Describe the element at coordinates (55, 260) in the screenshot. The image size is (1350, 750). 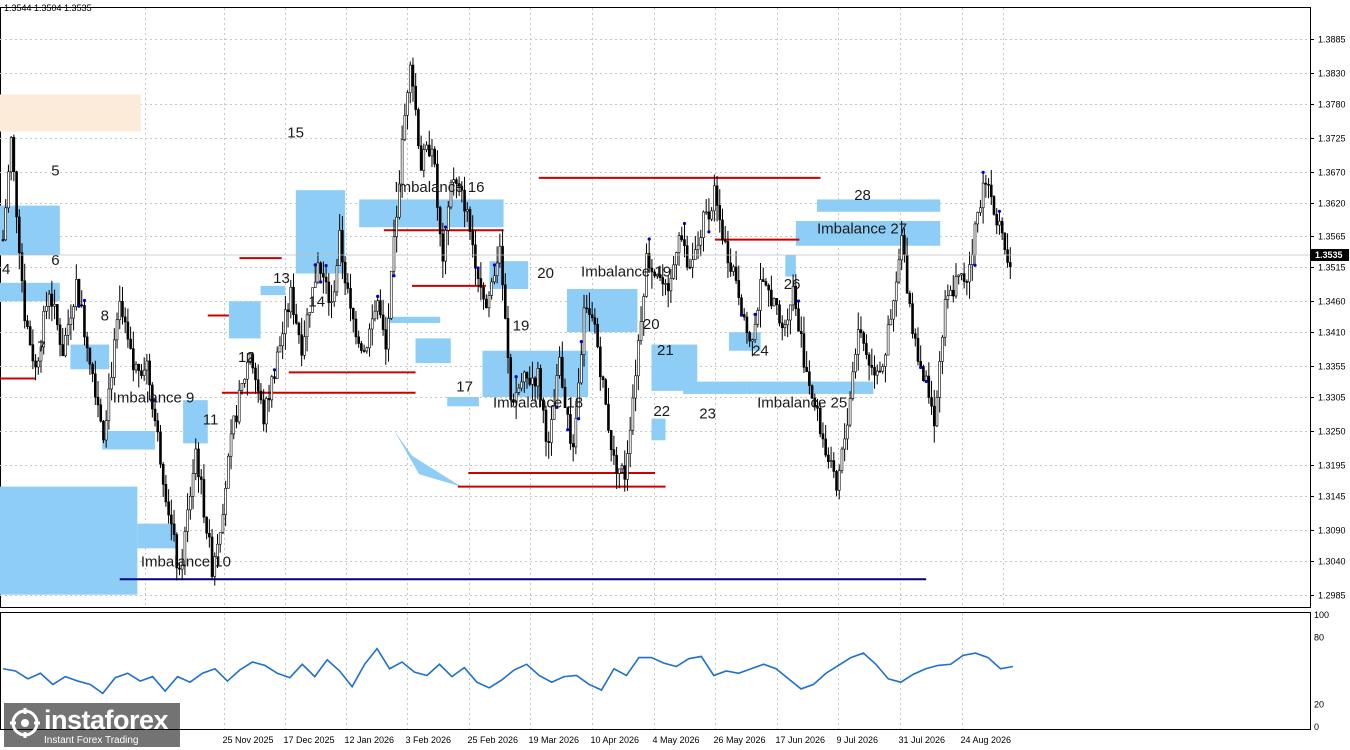
I see `pivot-label: 6` at that location.